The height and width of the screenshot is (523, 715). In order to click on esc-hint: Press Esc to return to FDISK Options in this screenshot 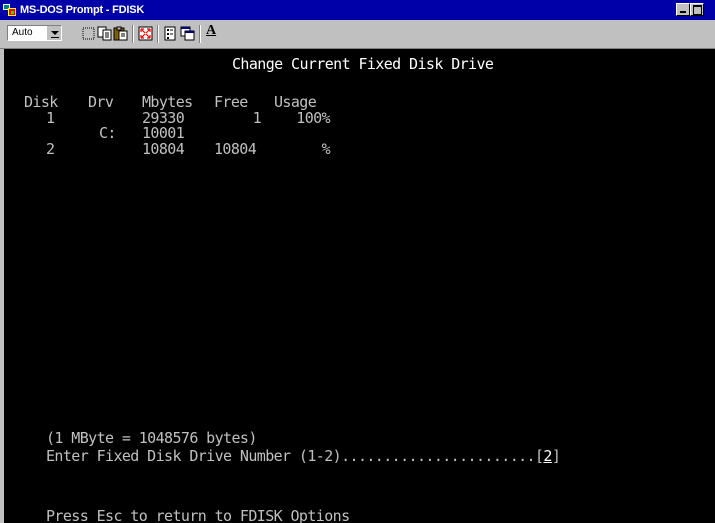, I will do `click(198, 515)`.